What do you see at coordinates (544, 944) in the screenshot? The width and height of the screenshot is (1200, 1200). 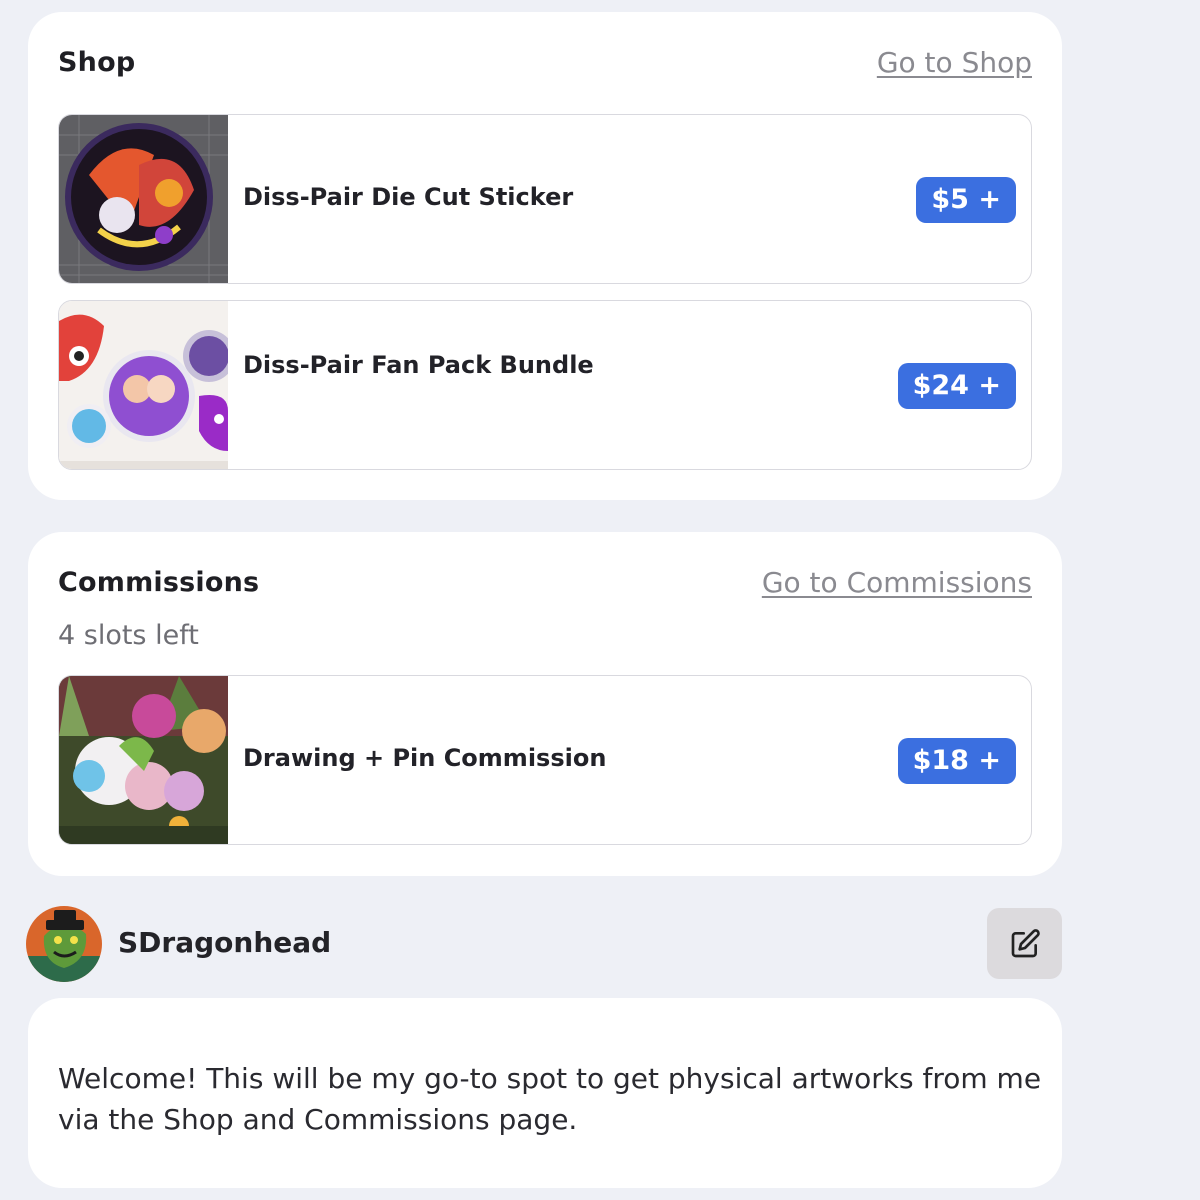 I see `profile-row: SDragonhead` at bounding box center [544, 944].